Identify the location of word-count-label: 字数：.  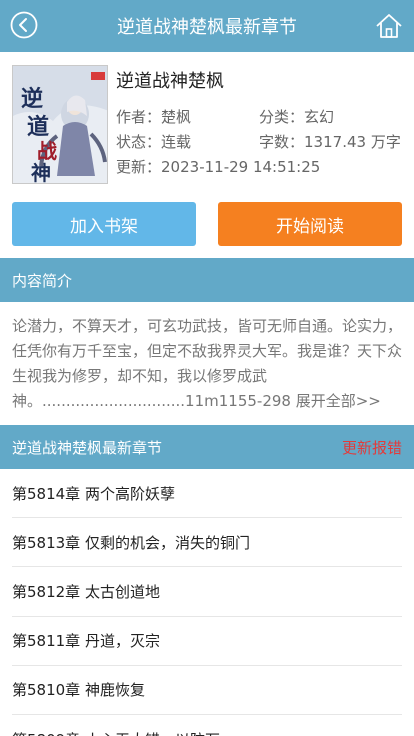
(282, 142).